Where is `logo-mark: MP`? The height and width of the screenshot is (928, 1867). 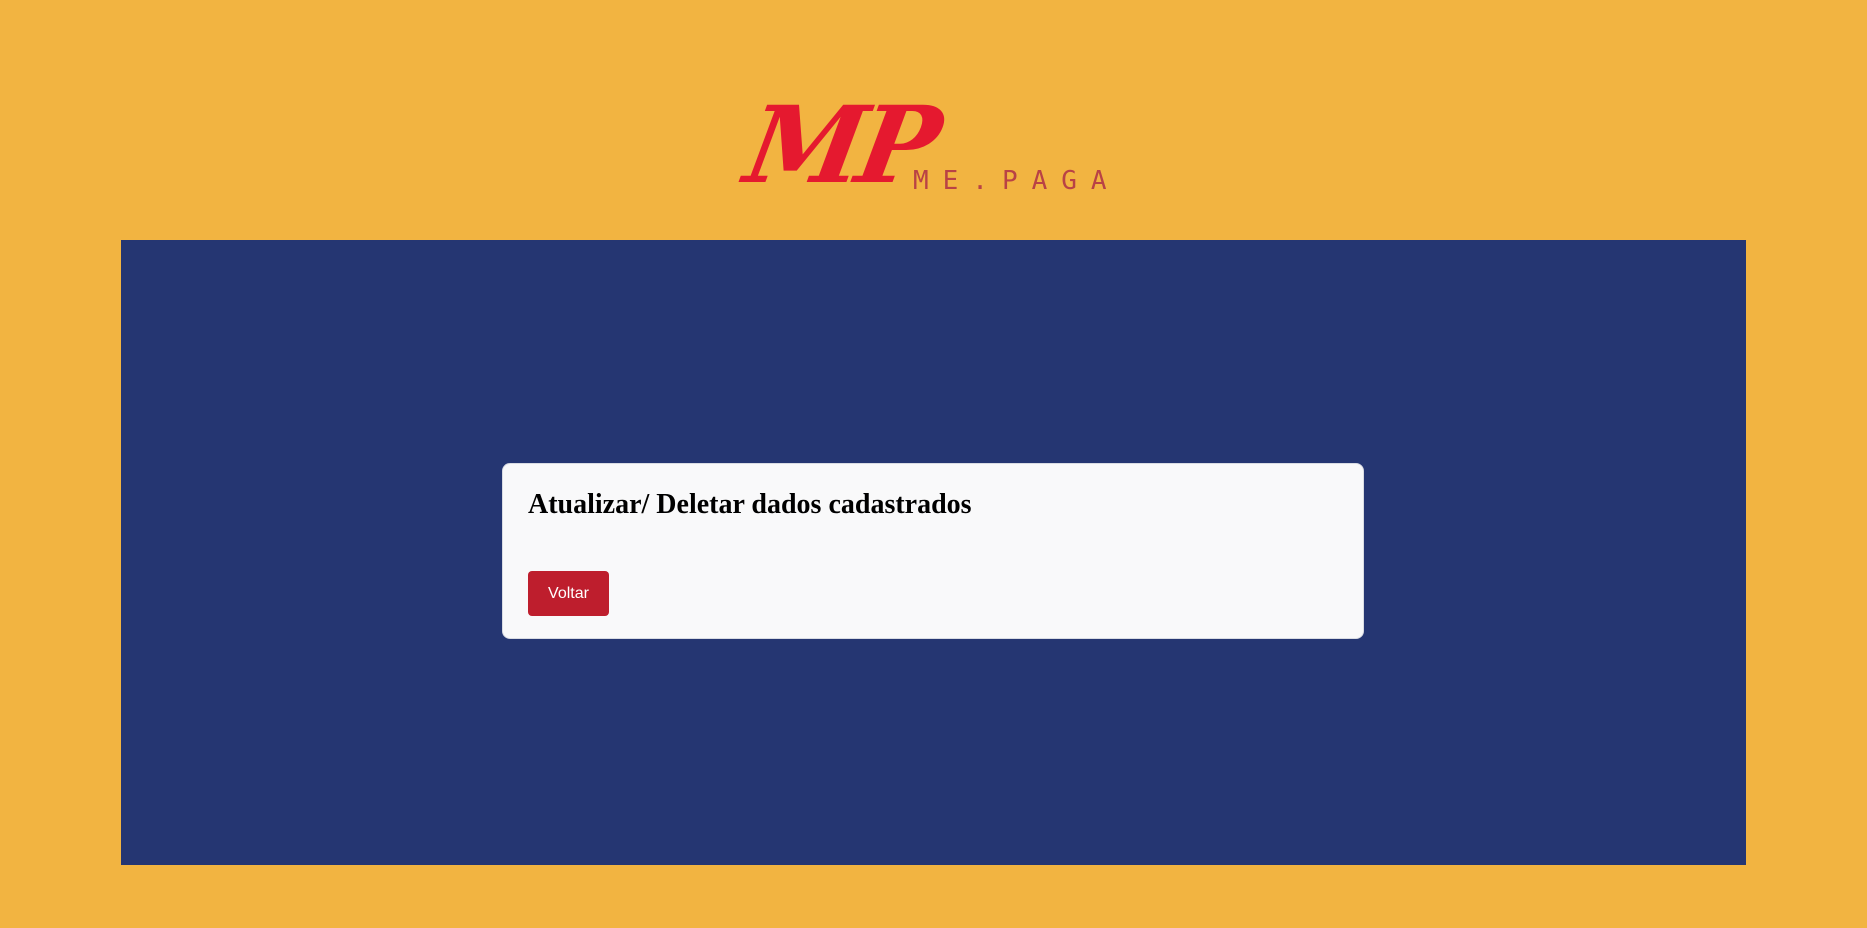 logo-mark: MP is located at coordinates (841, 144).